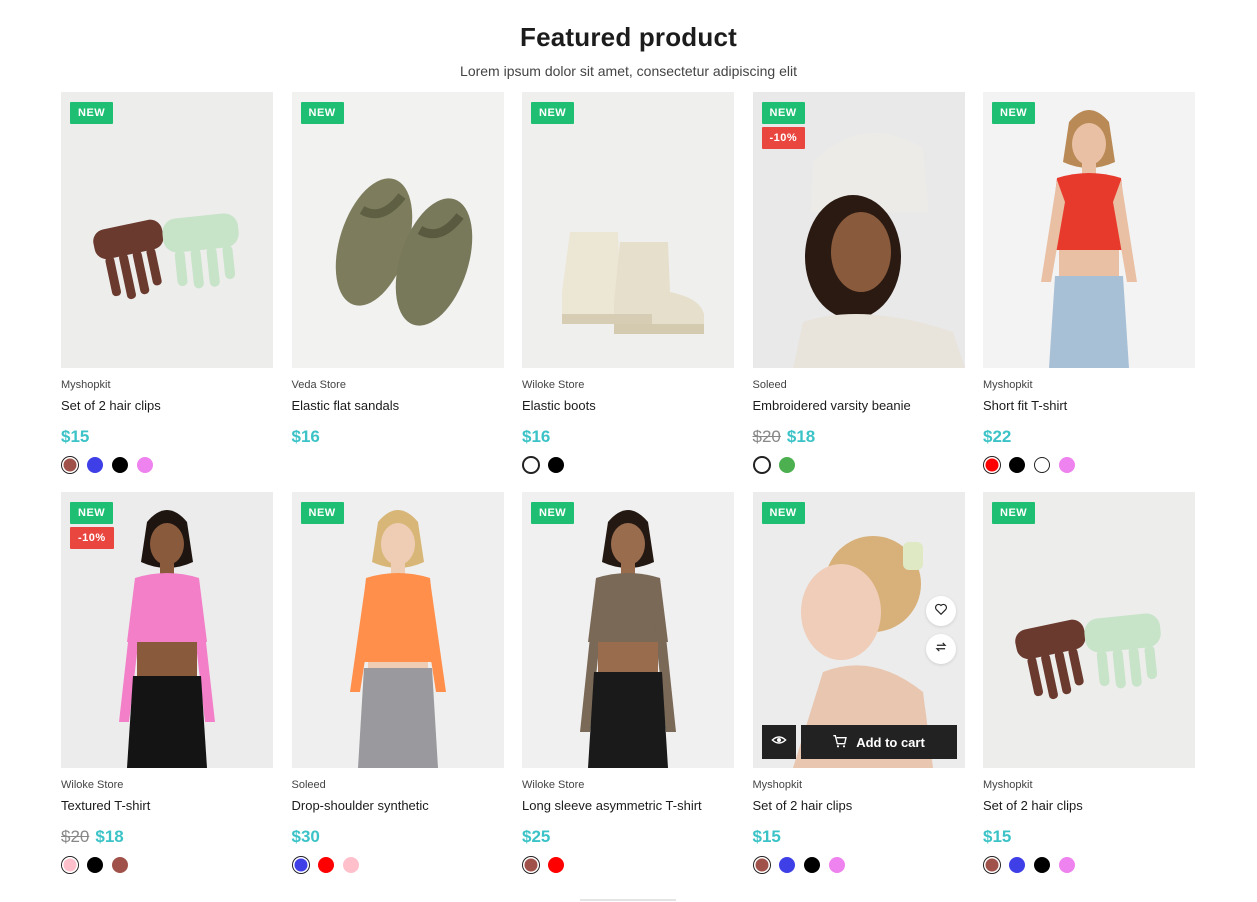 The image size is (1257, 902). I want to click on product-name: Embroidered varsity beanie, so click(832, 405).